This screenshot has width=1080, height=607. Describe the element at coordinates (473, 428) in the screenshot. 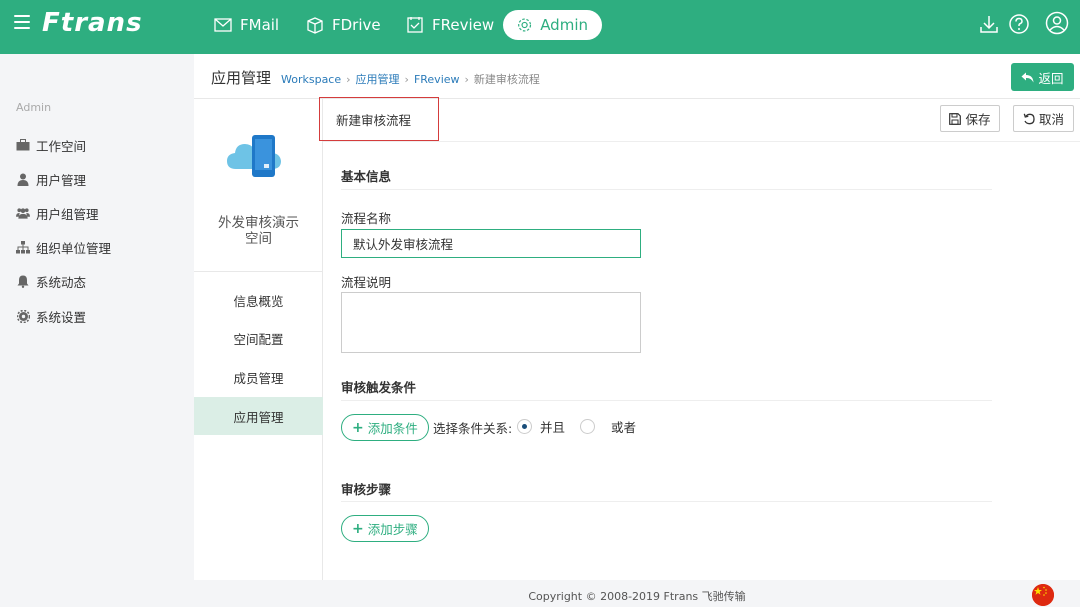

I see `condition-relation-label: 选择条件关系:` at that location.